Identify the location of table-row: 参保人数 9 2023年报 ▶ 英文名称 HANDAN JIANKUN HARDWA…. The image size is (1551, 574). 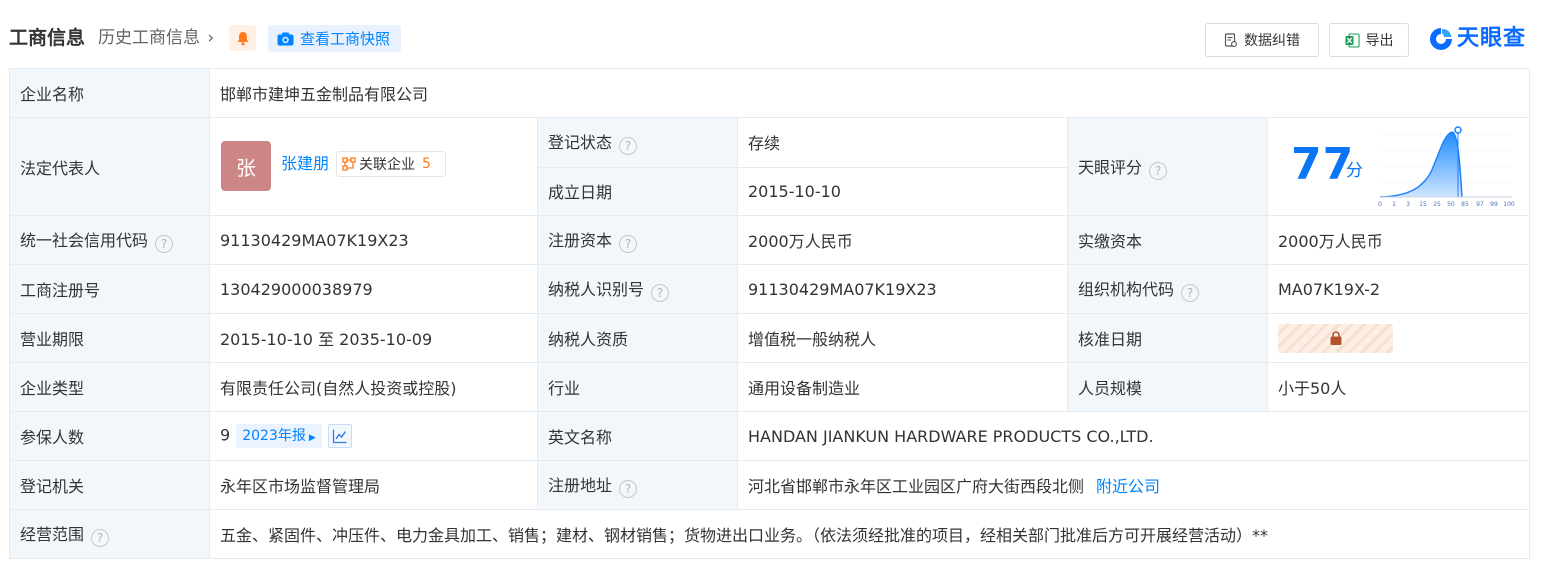
(770, 436).